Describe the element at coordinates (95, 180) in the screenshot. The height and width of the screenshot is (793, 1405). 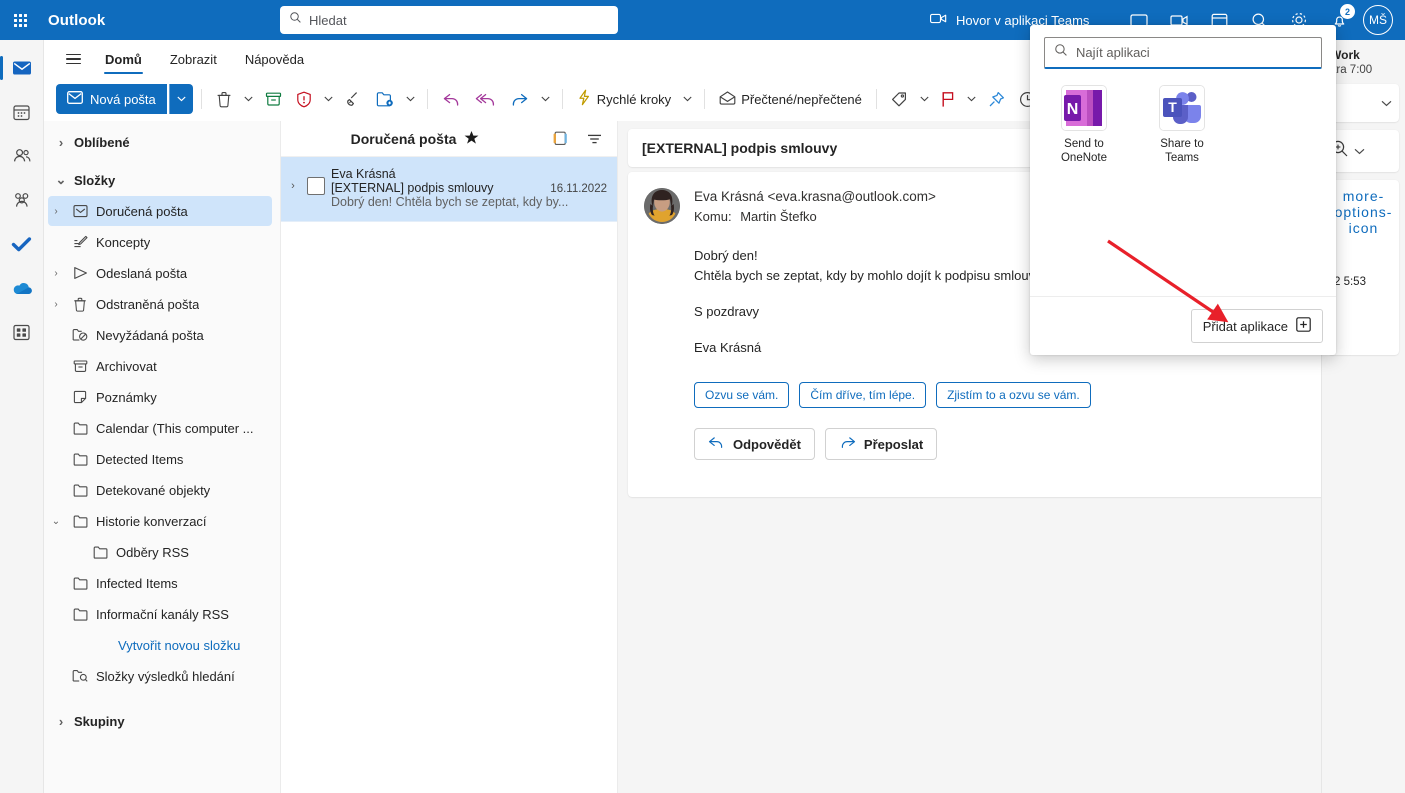
I see `folders-label: Složky` at that location.